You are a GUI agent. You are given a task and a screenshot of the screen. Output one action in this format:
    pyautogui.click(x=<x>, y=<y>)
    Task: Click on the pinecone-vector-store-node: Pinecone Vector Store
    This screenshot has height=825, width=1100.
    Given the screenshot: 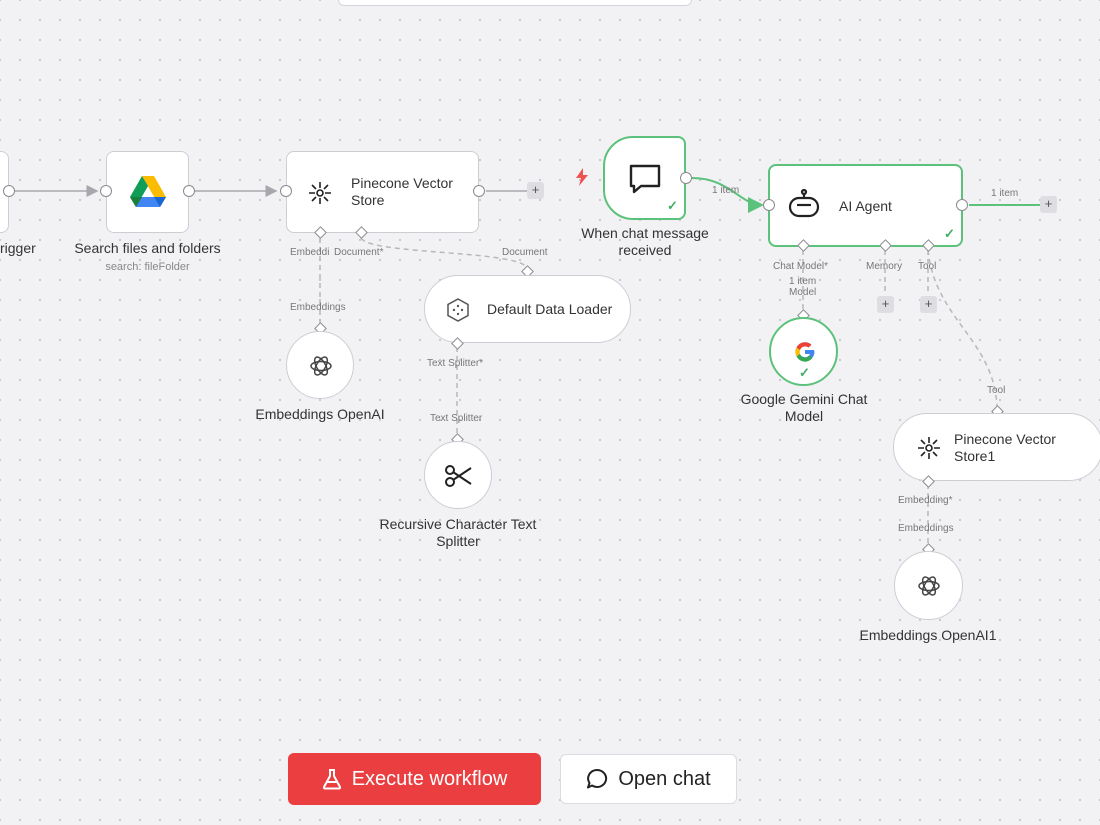 What is the action you would take?
    pyautogui.click(x=382, y=192)
    